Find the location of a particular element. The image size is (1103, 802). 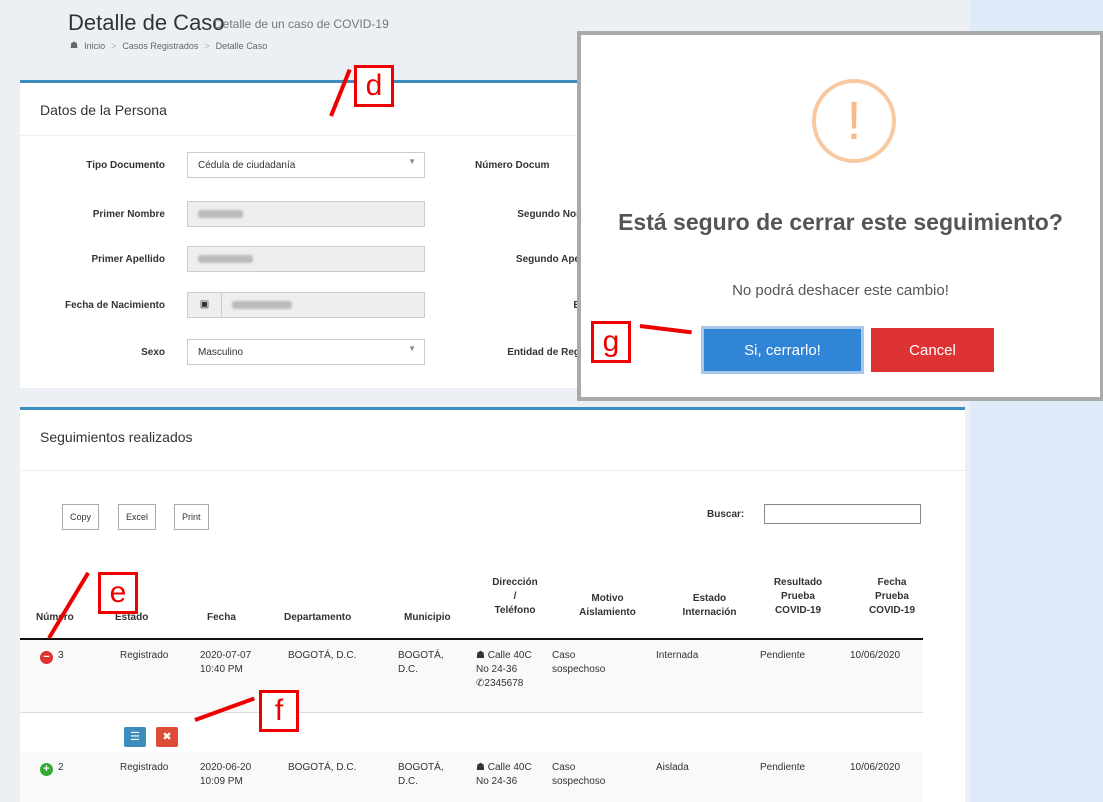

search-input is located at coordinates (842, 514).